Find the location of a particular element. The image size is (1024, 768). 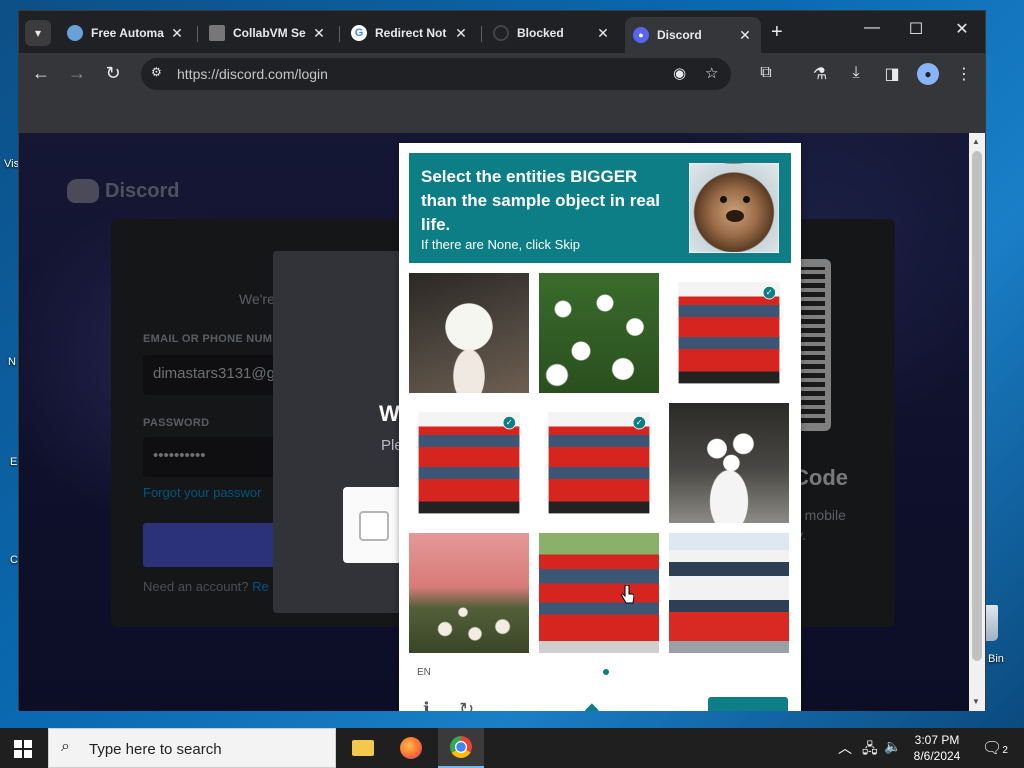

side-panel-icon: ◨ is located at coordinates (892, 74).